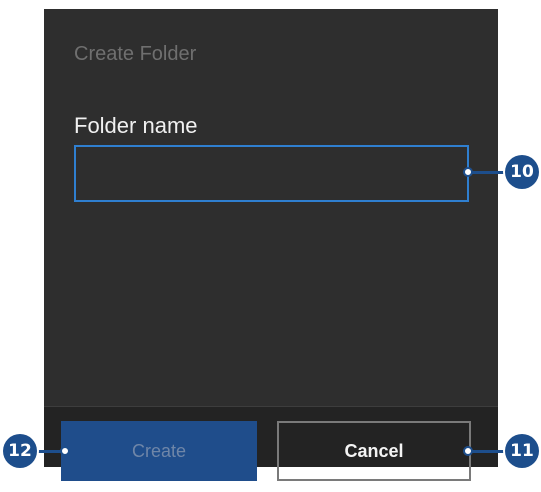 The height and width of the screenshot is (492, 541). What do you see at coordinates (271, 444) in the screenshot?
I see `dialog-footer: Create Cancel` at bounding box center [271, 444].